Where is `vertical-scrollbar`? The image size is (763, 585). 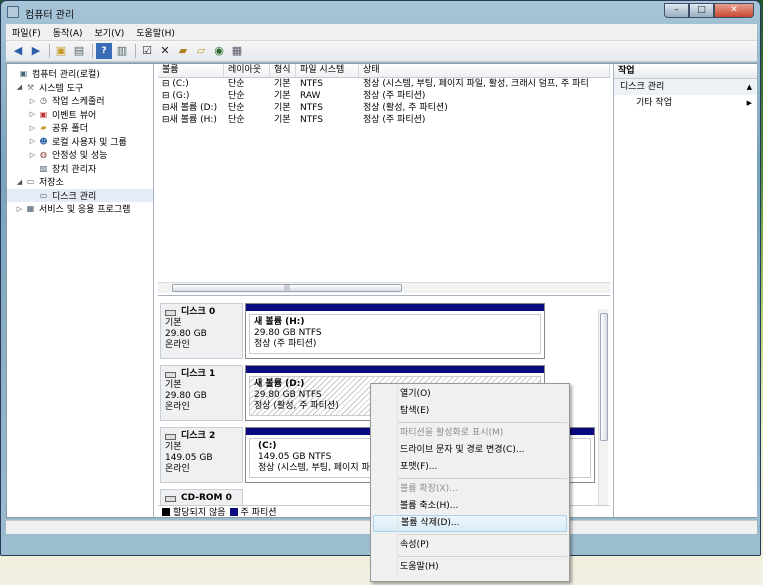 vertical-scrollbar is located at coordinates (603, 407).